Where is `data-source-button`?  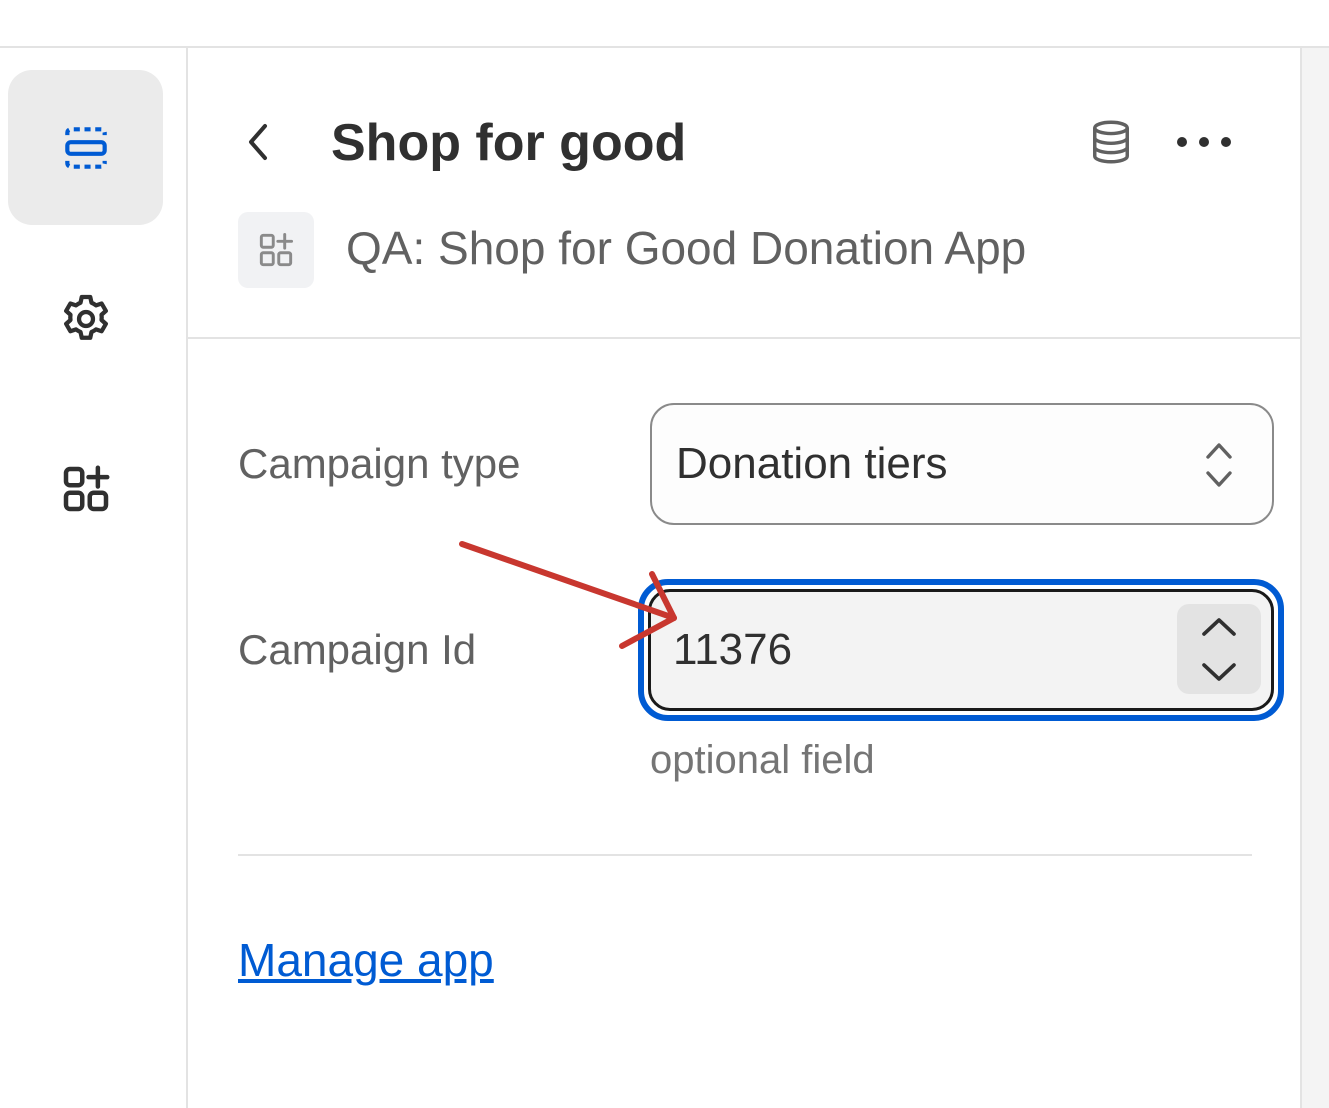 data-source-button is located at coordinates (1111, 142).